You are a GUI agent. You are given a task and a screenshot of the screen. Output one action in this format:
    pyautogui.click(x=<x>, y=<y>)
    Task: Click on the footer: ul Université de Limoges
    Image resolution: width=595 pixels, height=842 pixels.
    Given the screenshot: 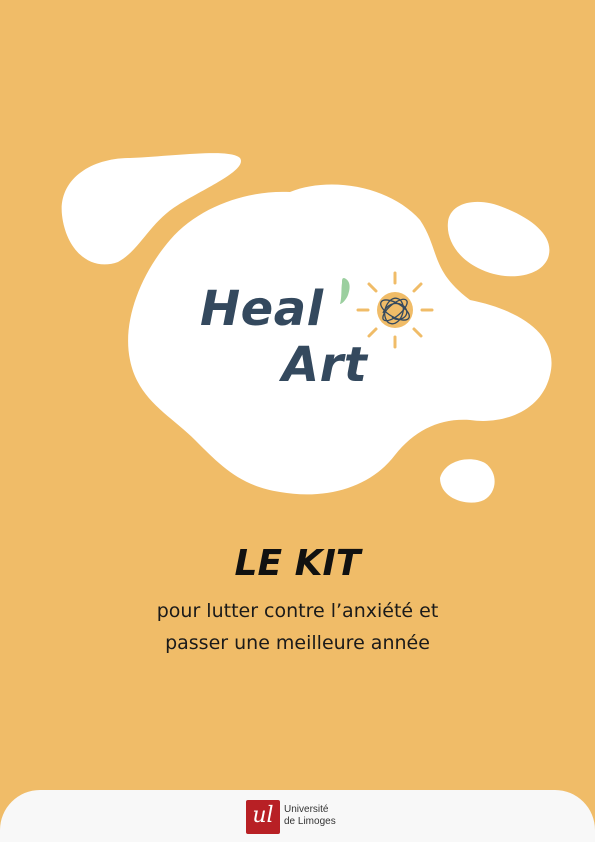 What is the action you would take?
    pyautogui.click(x=297, y=816)
    